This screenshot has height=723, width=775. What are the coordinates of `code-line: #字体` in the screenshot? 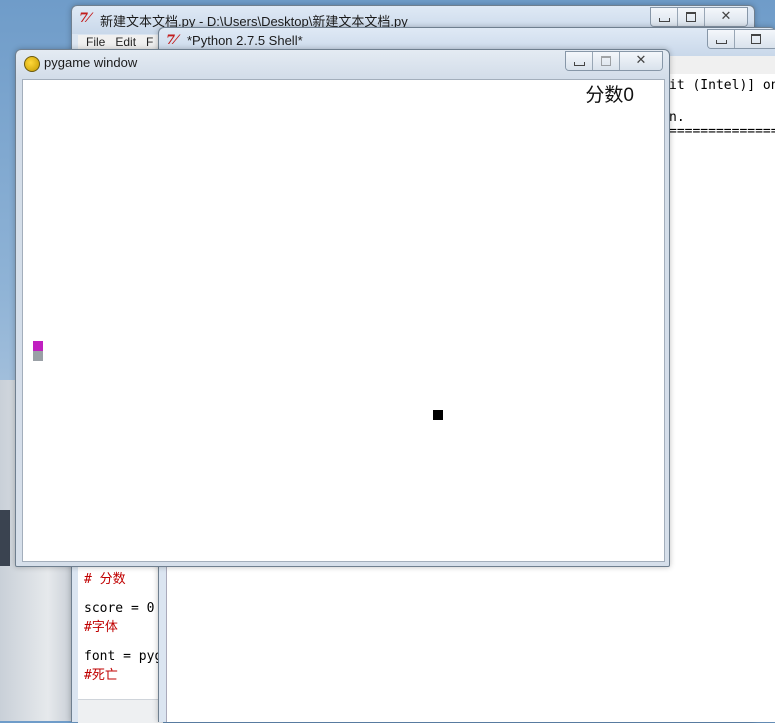 It's located at (101, 627).